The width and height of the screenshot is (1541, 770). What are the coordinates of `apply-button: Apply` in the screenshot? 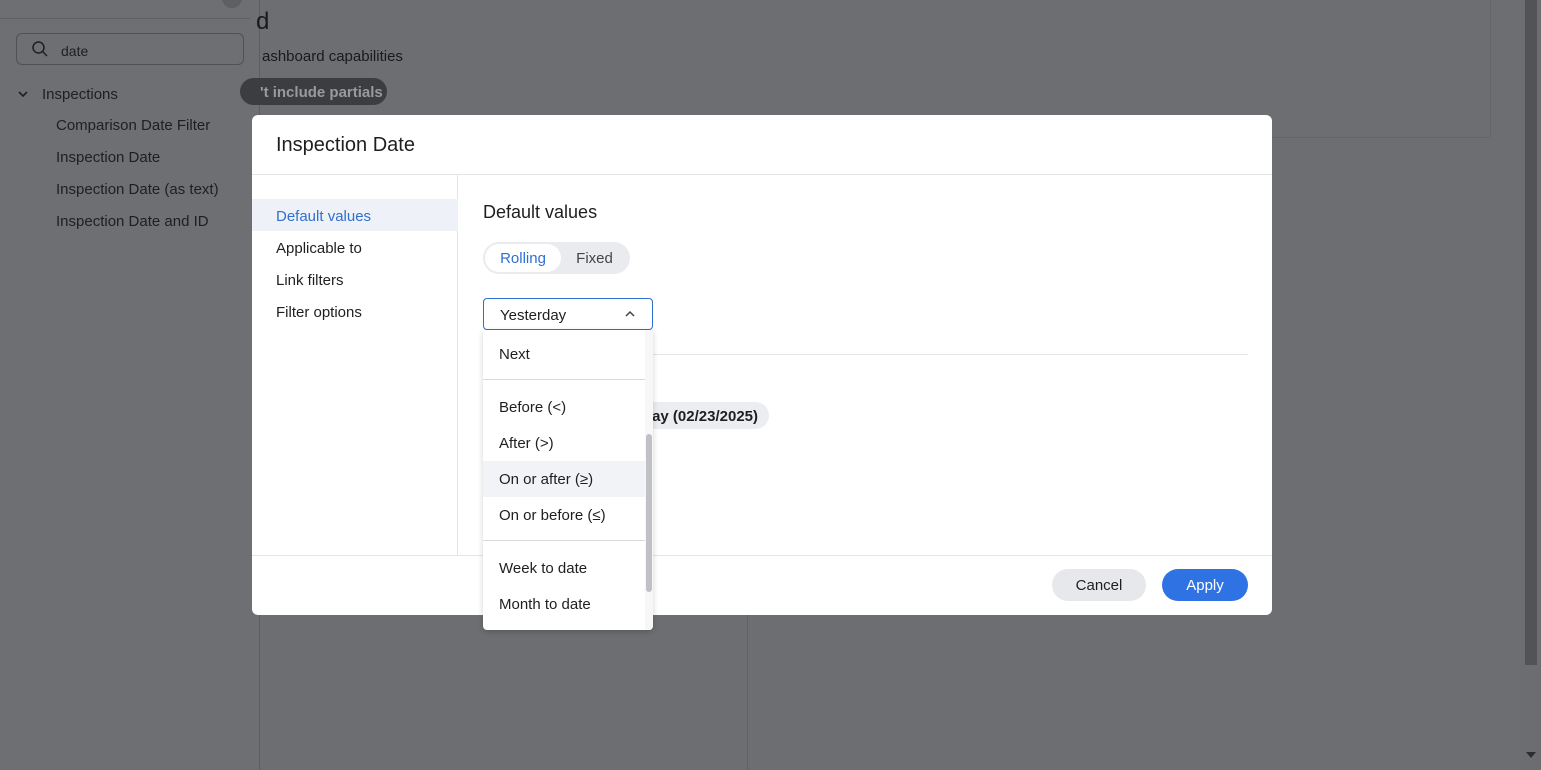 It's located at (1205, 585).